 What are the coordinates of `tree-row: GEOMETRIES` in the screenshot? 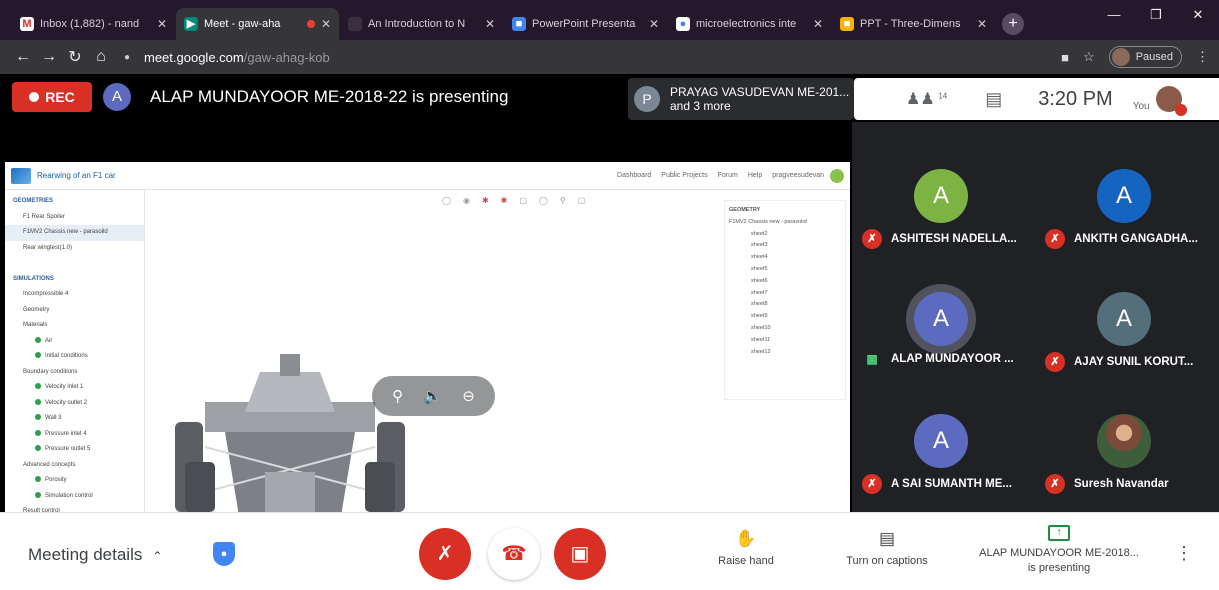 It's located at (74, 202).